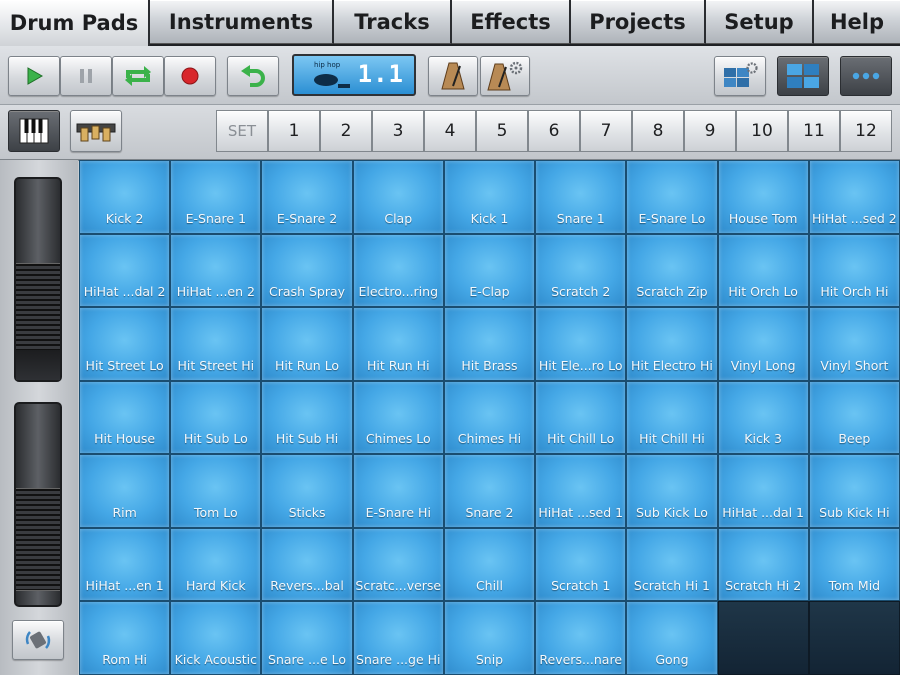 The height and width of the screenshot is (675, 900). Describe the element at coordinates (75, 23) in the screenshot. I see `tab-drum-pads: Drum Pads` at that location.